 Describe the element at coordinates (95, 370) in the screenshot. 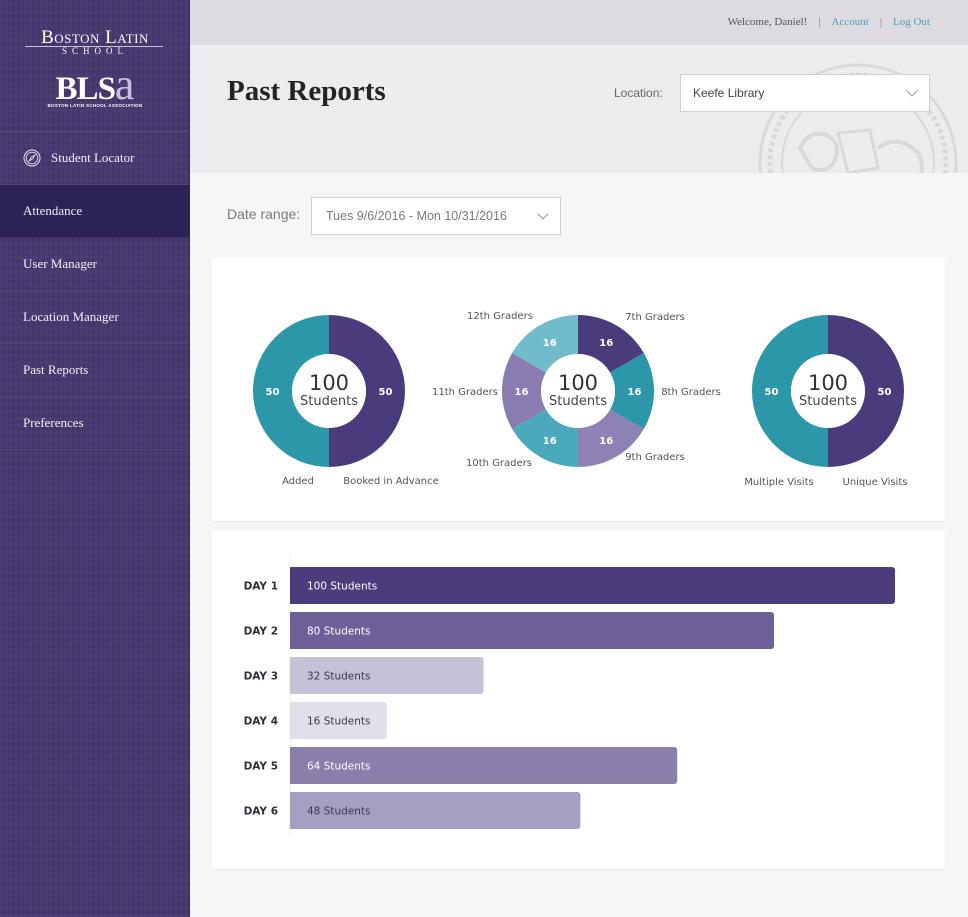

I see `sidebar-item-past-reports: Past Reports` at that location.